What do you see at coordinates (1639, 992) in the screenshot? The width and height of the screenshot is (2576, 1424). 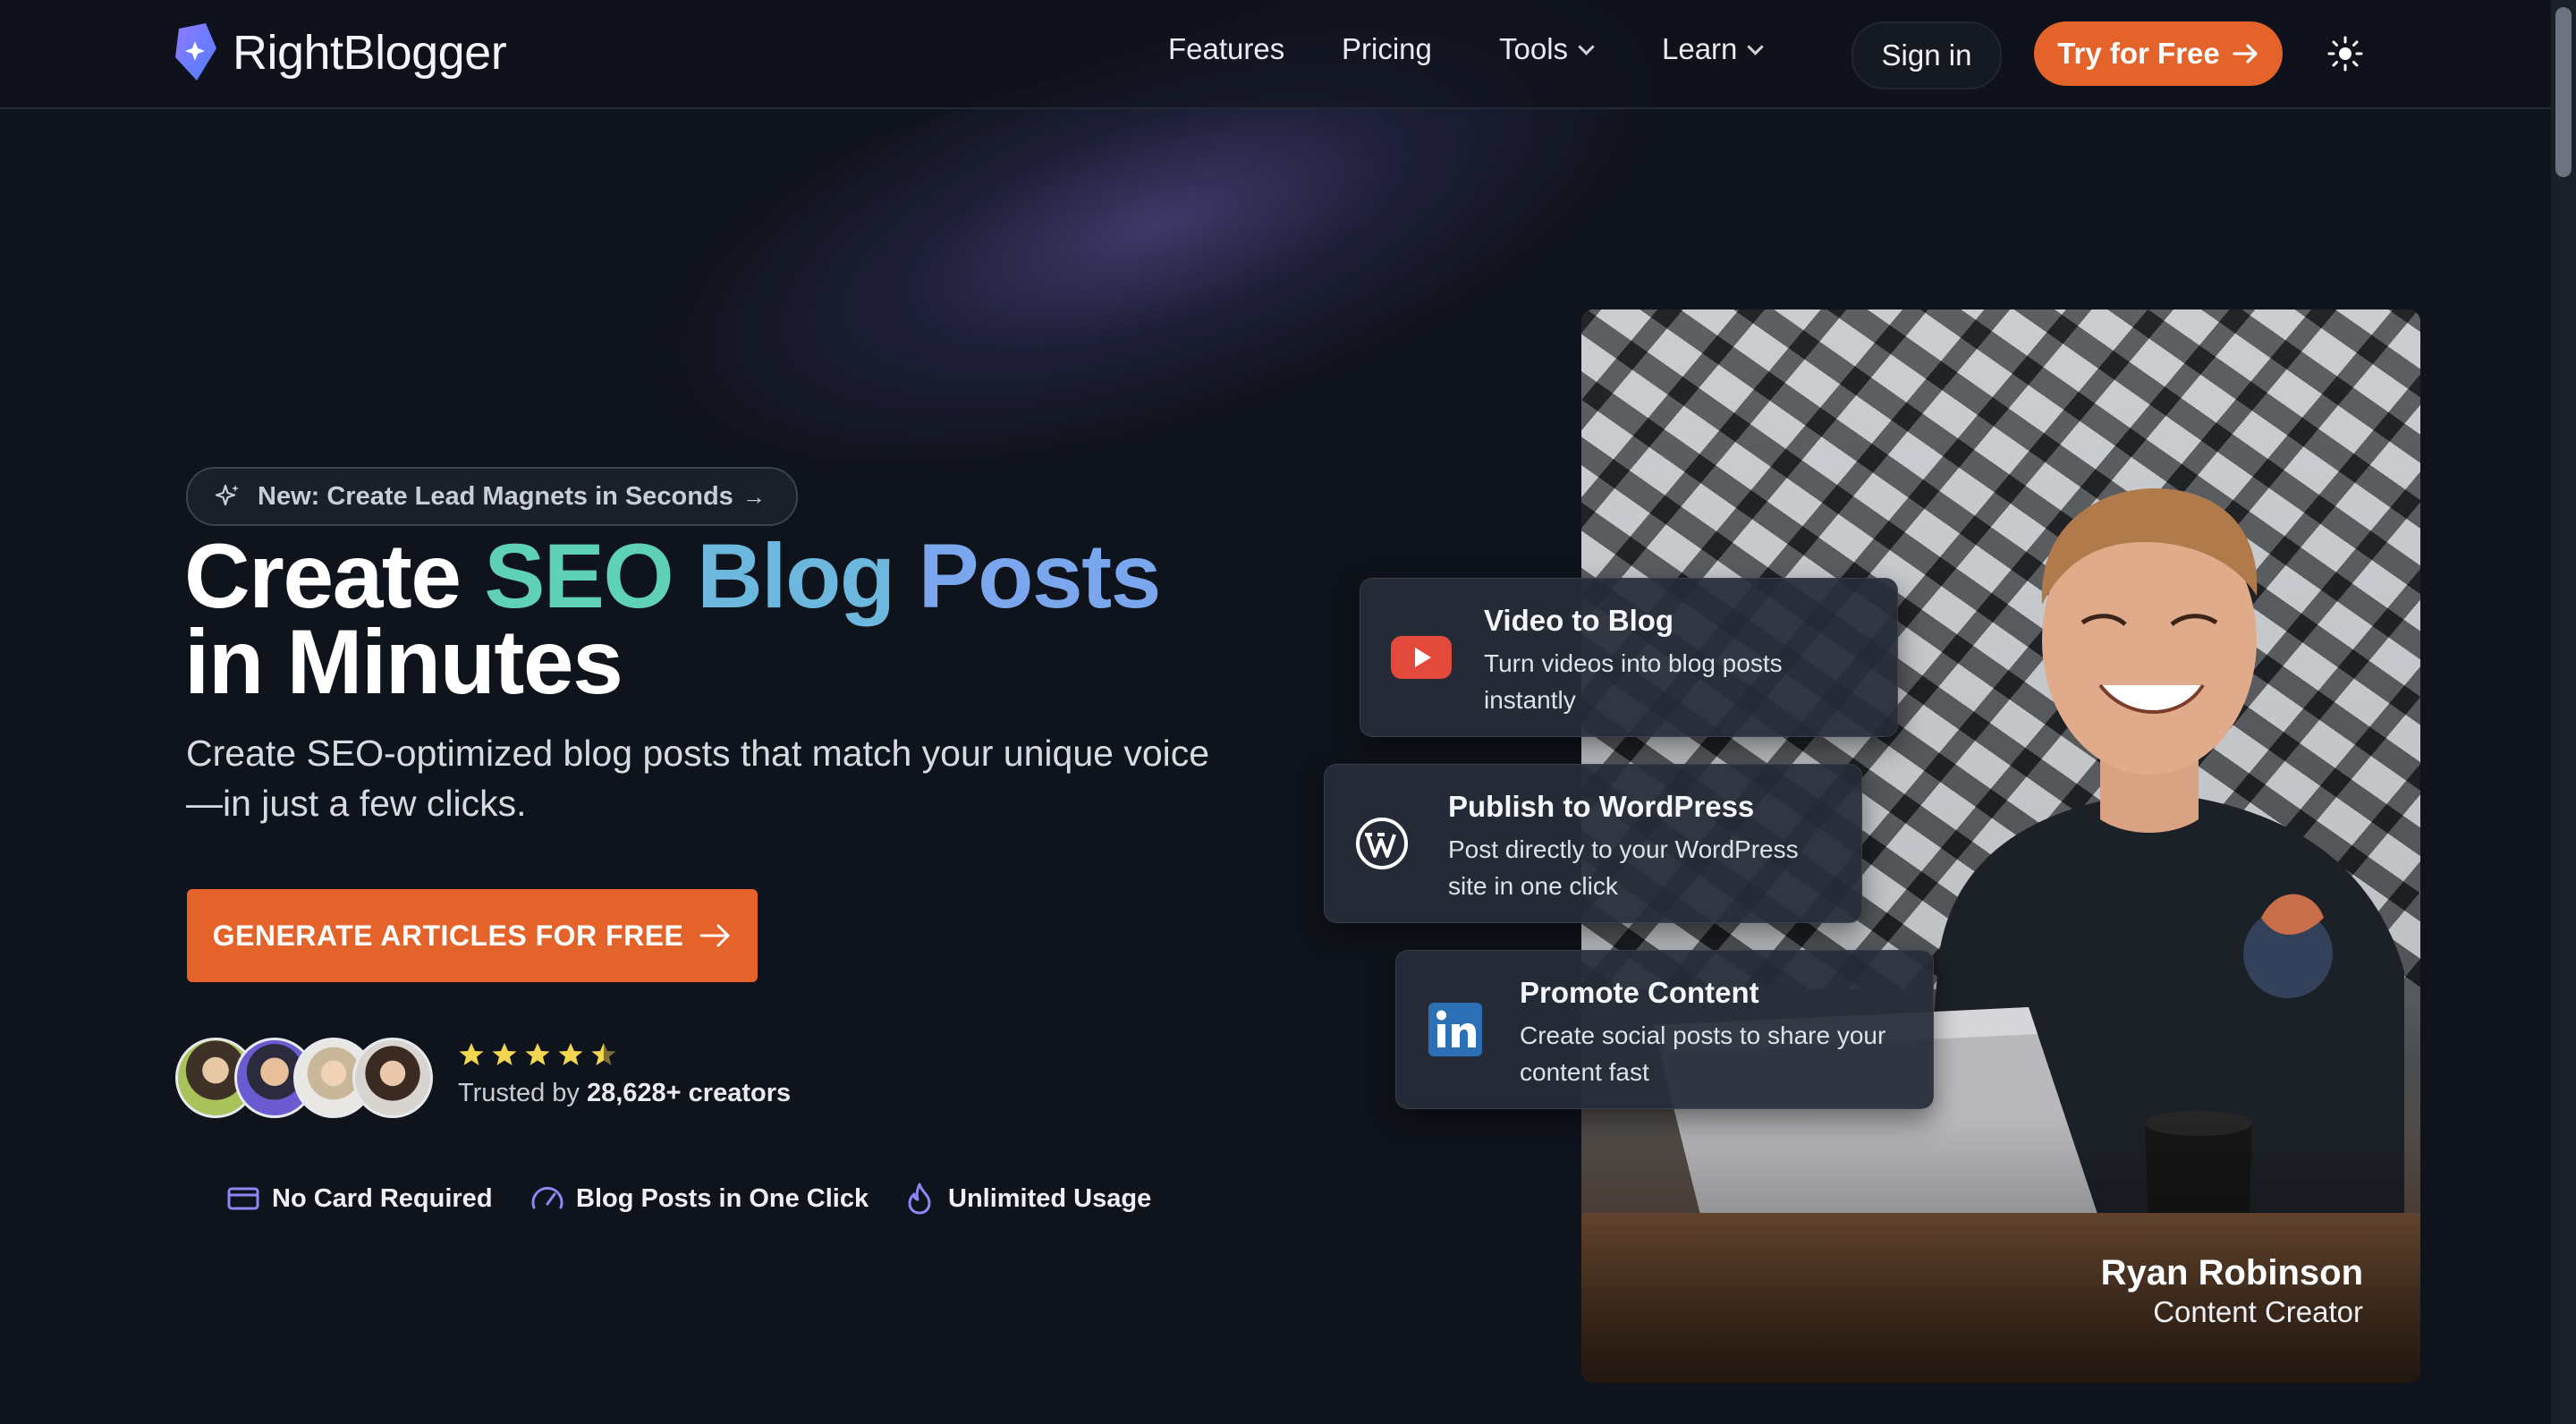 I see `card-title: Promote Content` at bounding box center [1639, 992].